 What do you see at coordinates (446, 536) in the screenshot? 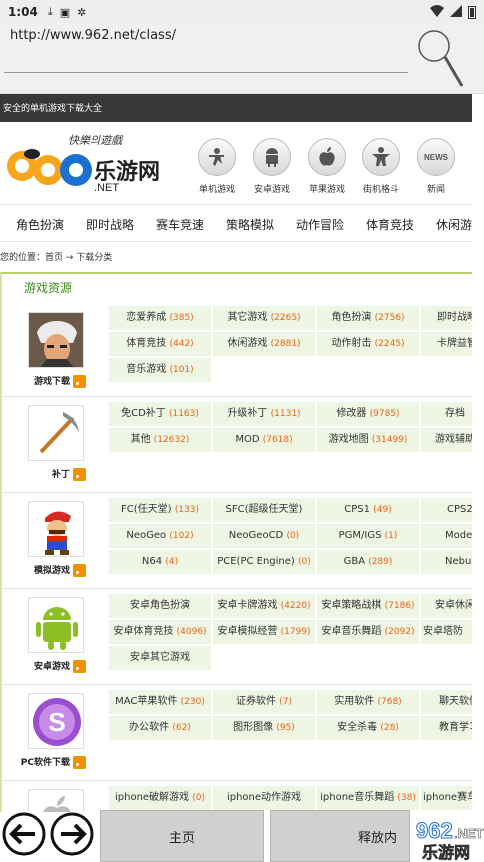
I see `resource-item: Model` at bounding box center [446, 536].